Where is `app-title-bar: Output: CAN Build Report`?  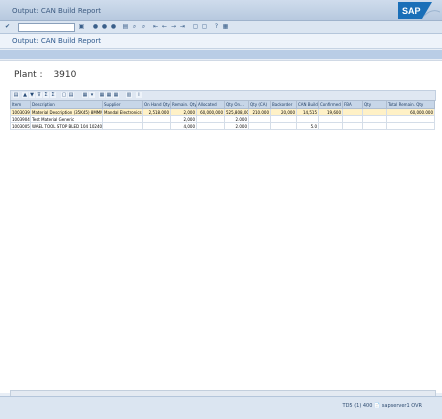
app-title-bar: Output: CAN Build Report is located at coordinates (221, 41).